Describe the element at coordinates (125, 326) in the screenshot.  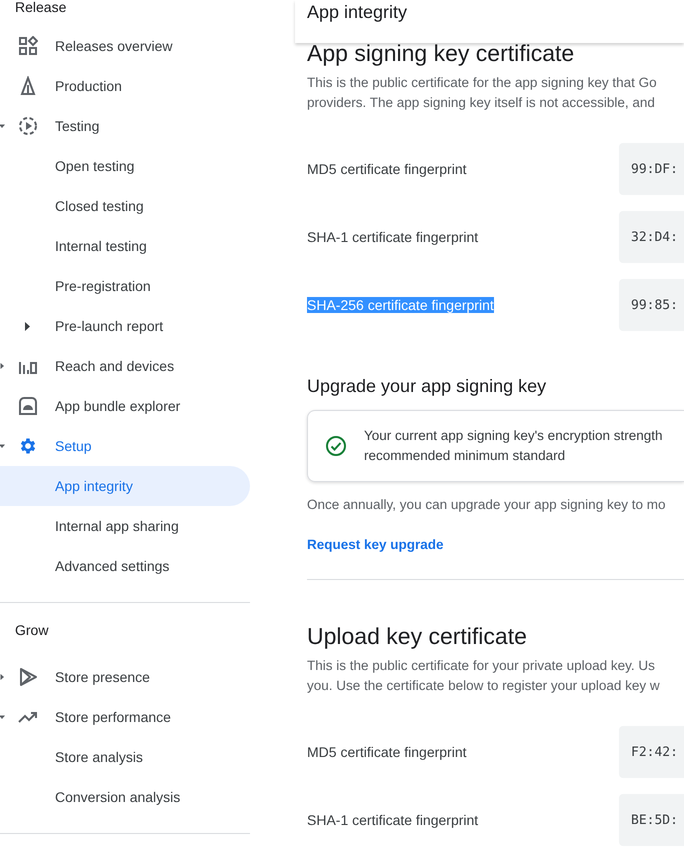
I see `sidebar-item: Pre-launch report` at that location.